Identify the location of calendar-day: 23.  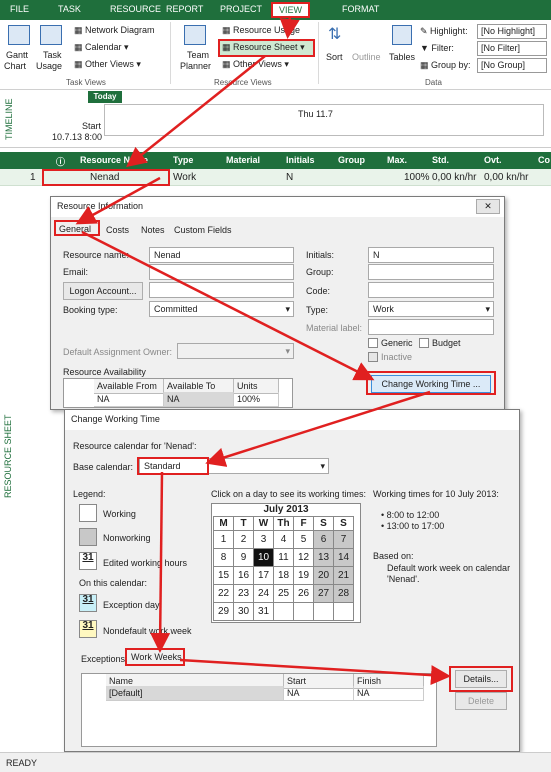
(243, 593).